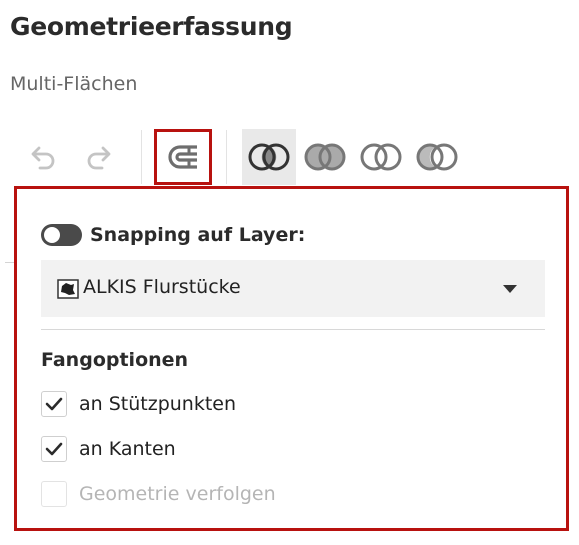 The height and width of the screenshot is (545, 579). I want to click on difference-button, so click(381, 157).